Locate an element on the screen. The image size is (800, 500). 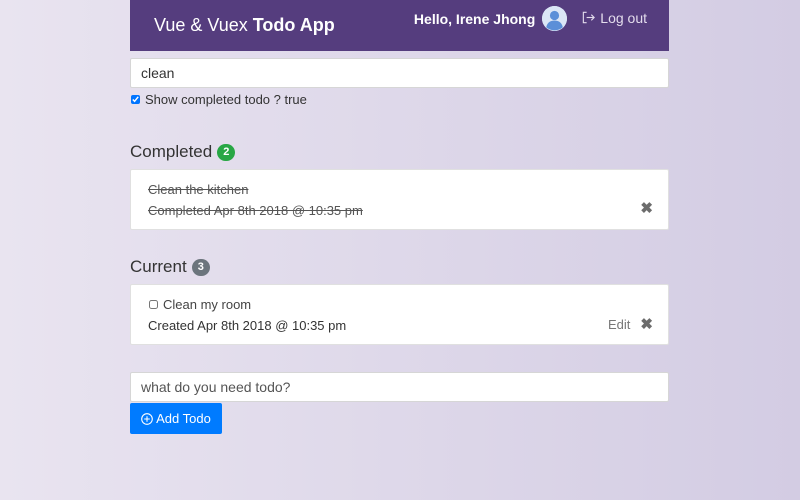
app-brand: Vue & Vuex Todo App is located at coordinates (244, 25).